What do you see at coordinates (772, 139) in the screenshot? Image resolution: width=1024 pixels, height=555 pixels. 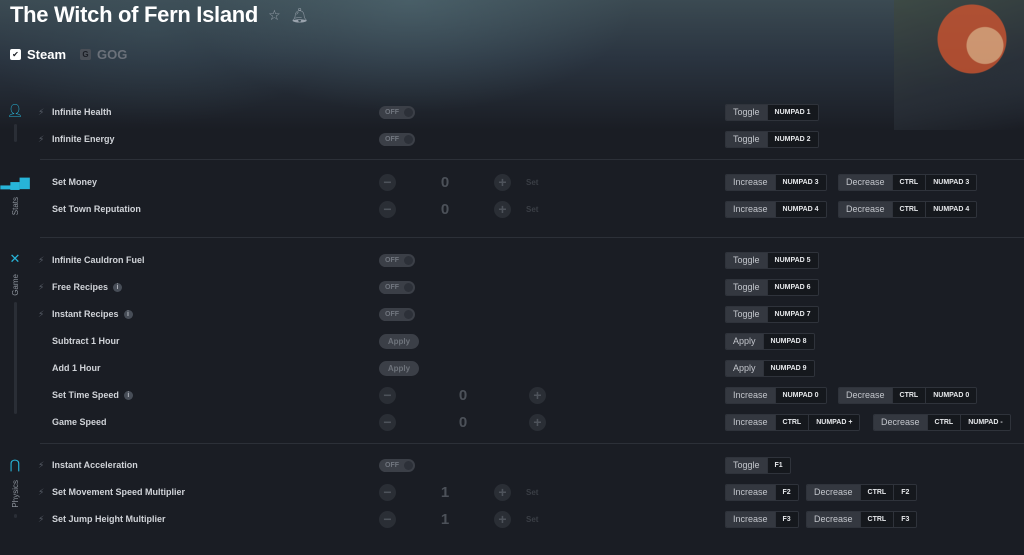 I see `hotkey-toggle: Toggle NUMPAD 2` at bounding box center [772, 139].